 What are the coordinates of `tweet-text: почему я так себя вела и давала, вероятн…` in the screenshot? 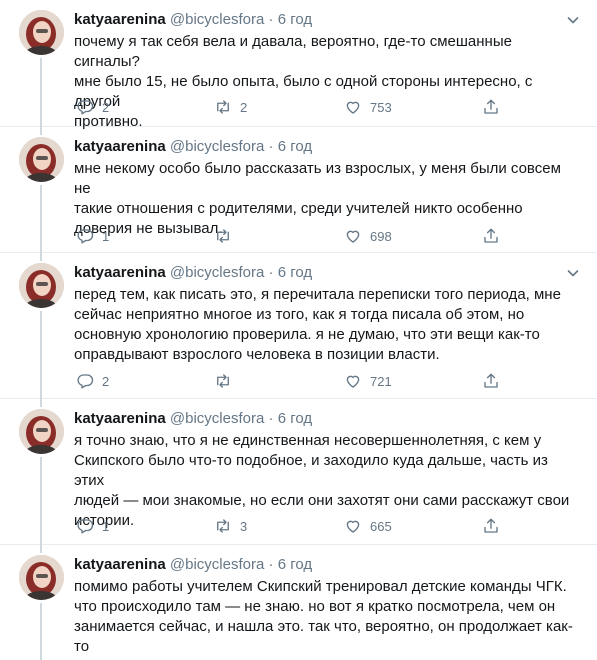 It's located at (303, 81).